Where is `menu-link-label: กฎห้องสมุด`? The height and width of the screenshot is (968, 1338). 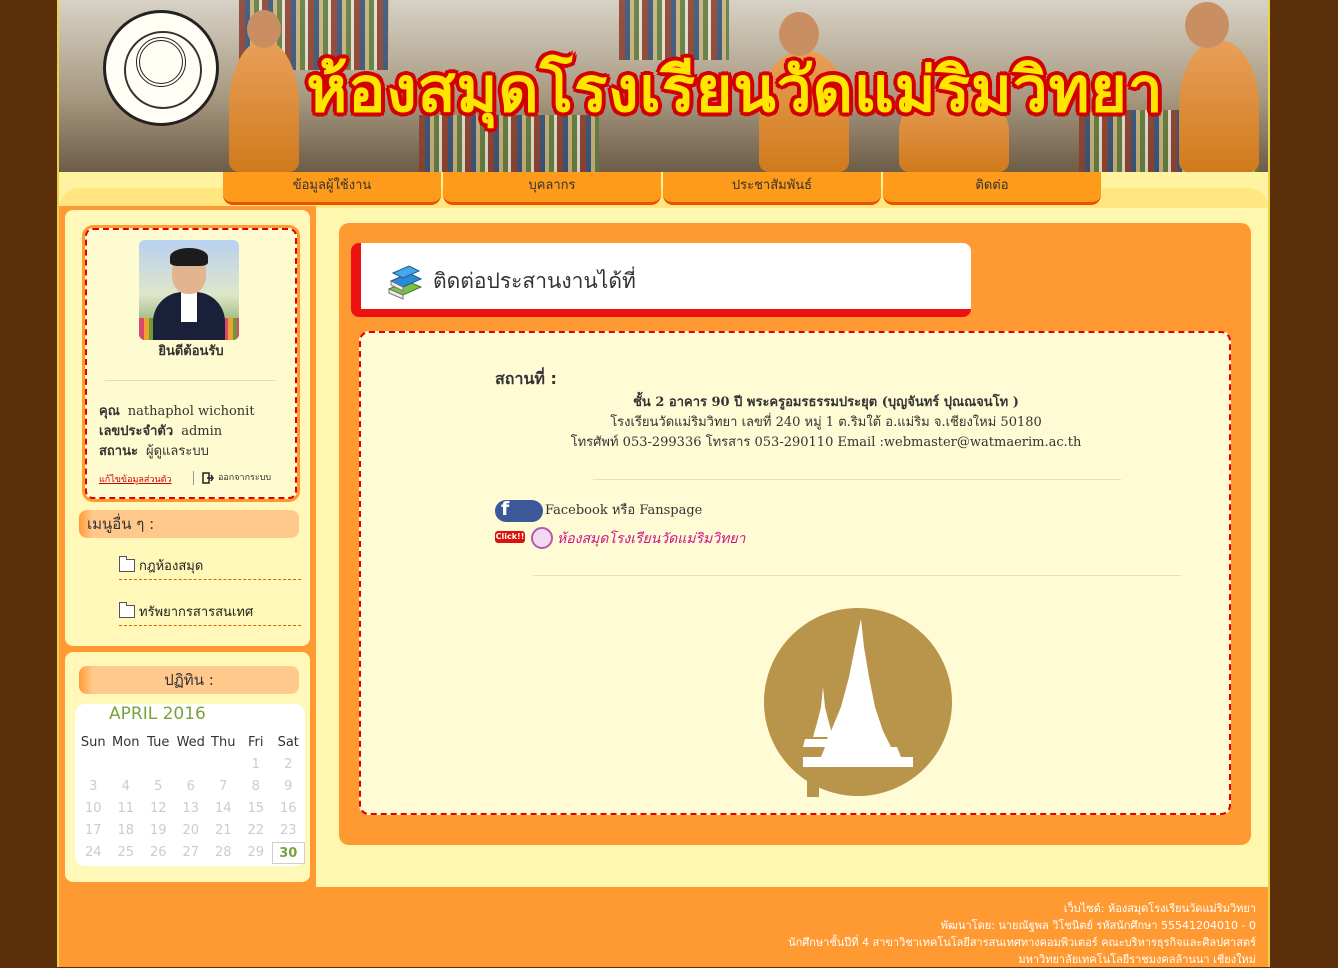
menu-link-label: กฎห้องสมุด is located at coordinates (171, 566).